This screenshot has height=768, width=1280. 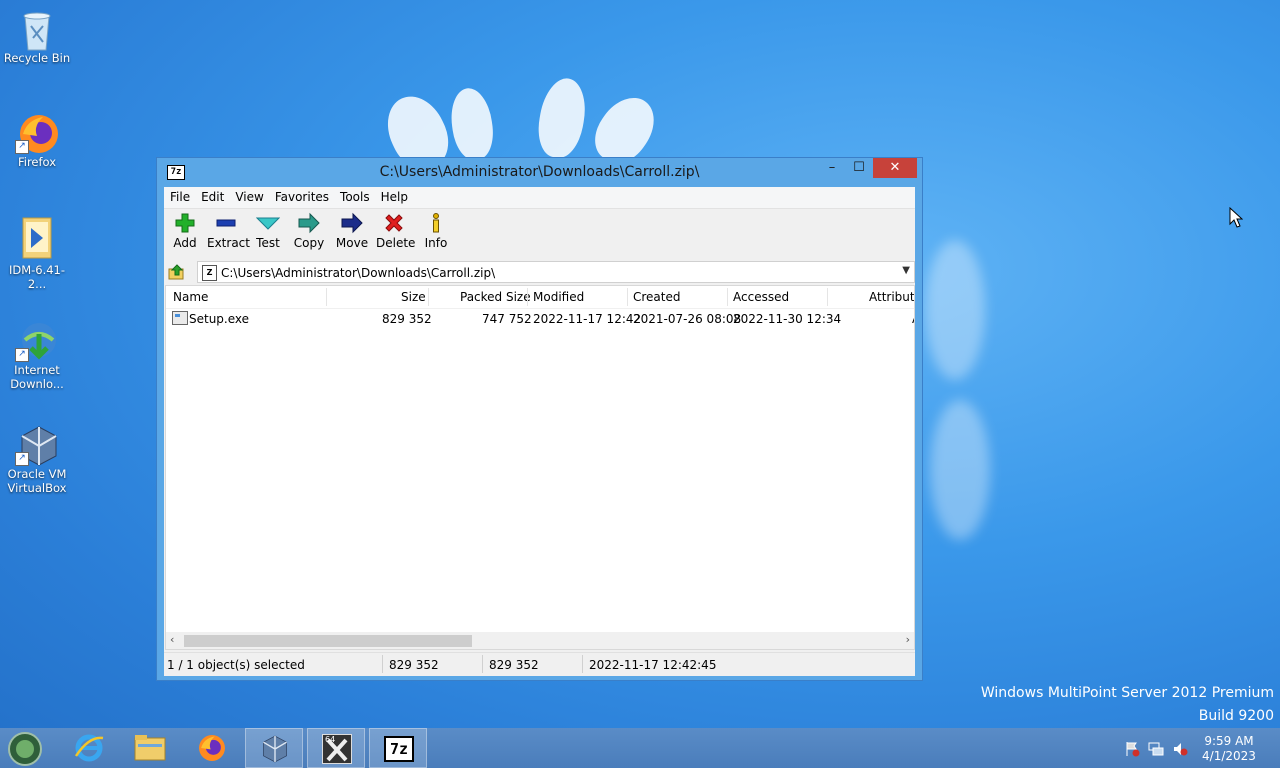 I want to click on internet-explorer-button, so click(x=89, y=748).